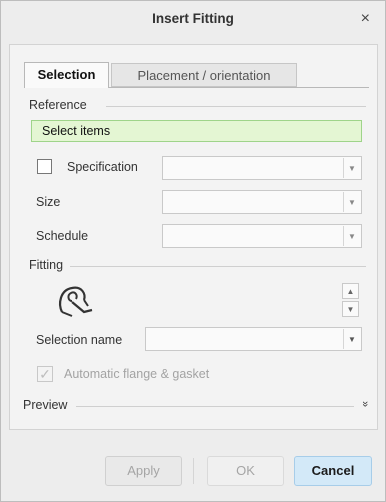 The height and width of the screenshot is (502, 386). I want to click on selection-name-select: ▼, so click(253, 339).